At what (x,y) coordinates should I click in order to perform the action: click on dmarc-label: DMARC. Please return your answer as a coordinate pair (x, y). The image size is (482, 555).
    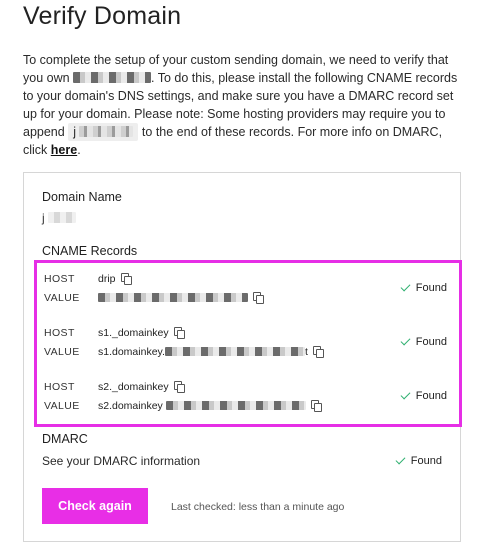
    Looking at the image, I should click on (65, 439).